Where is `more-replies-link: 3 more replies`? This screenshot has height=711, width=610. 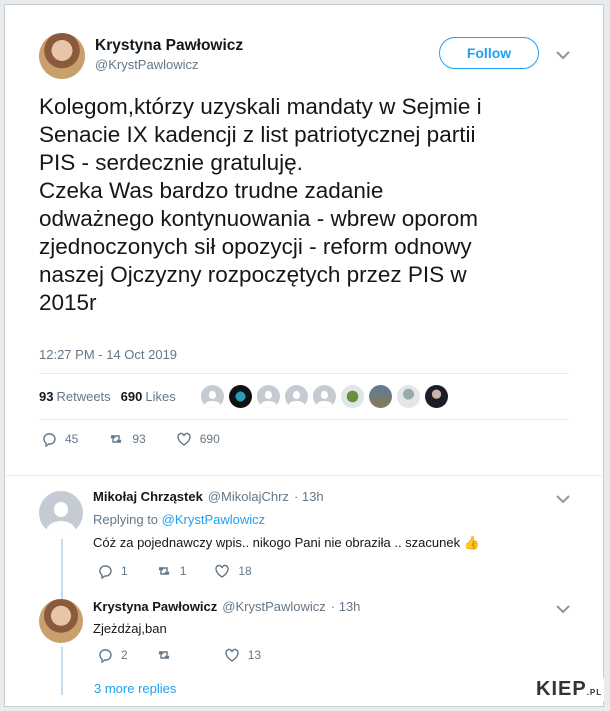 more-replies-link: 3 more replies is located at coordinates (135, 688).